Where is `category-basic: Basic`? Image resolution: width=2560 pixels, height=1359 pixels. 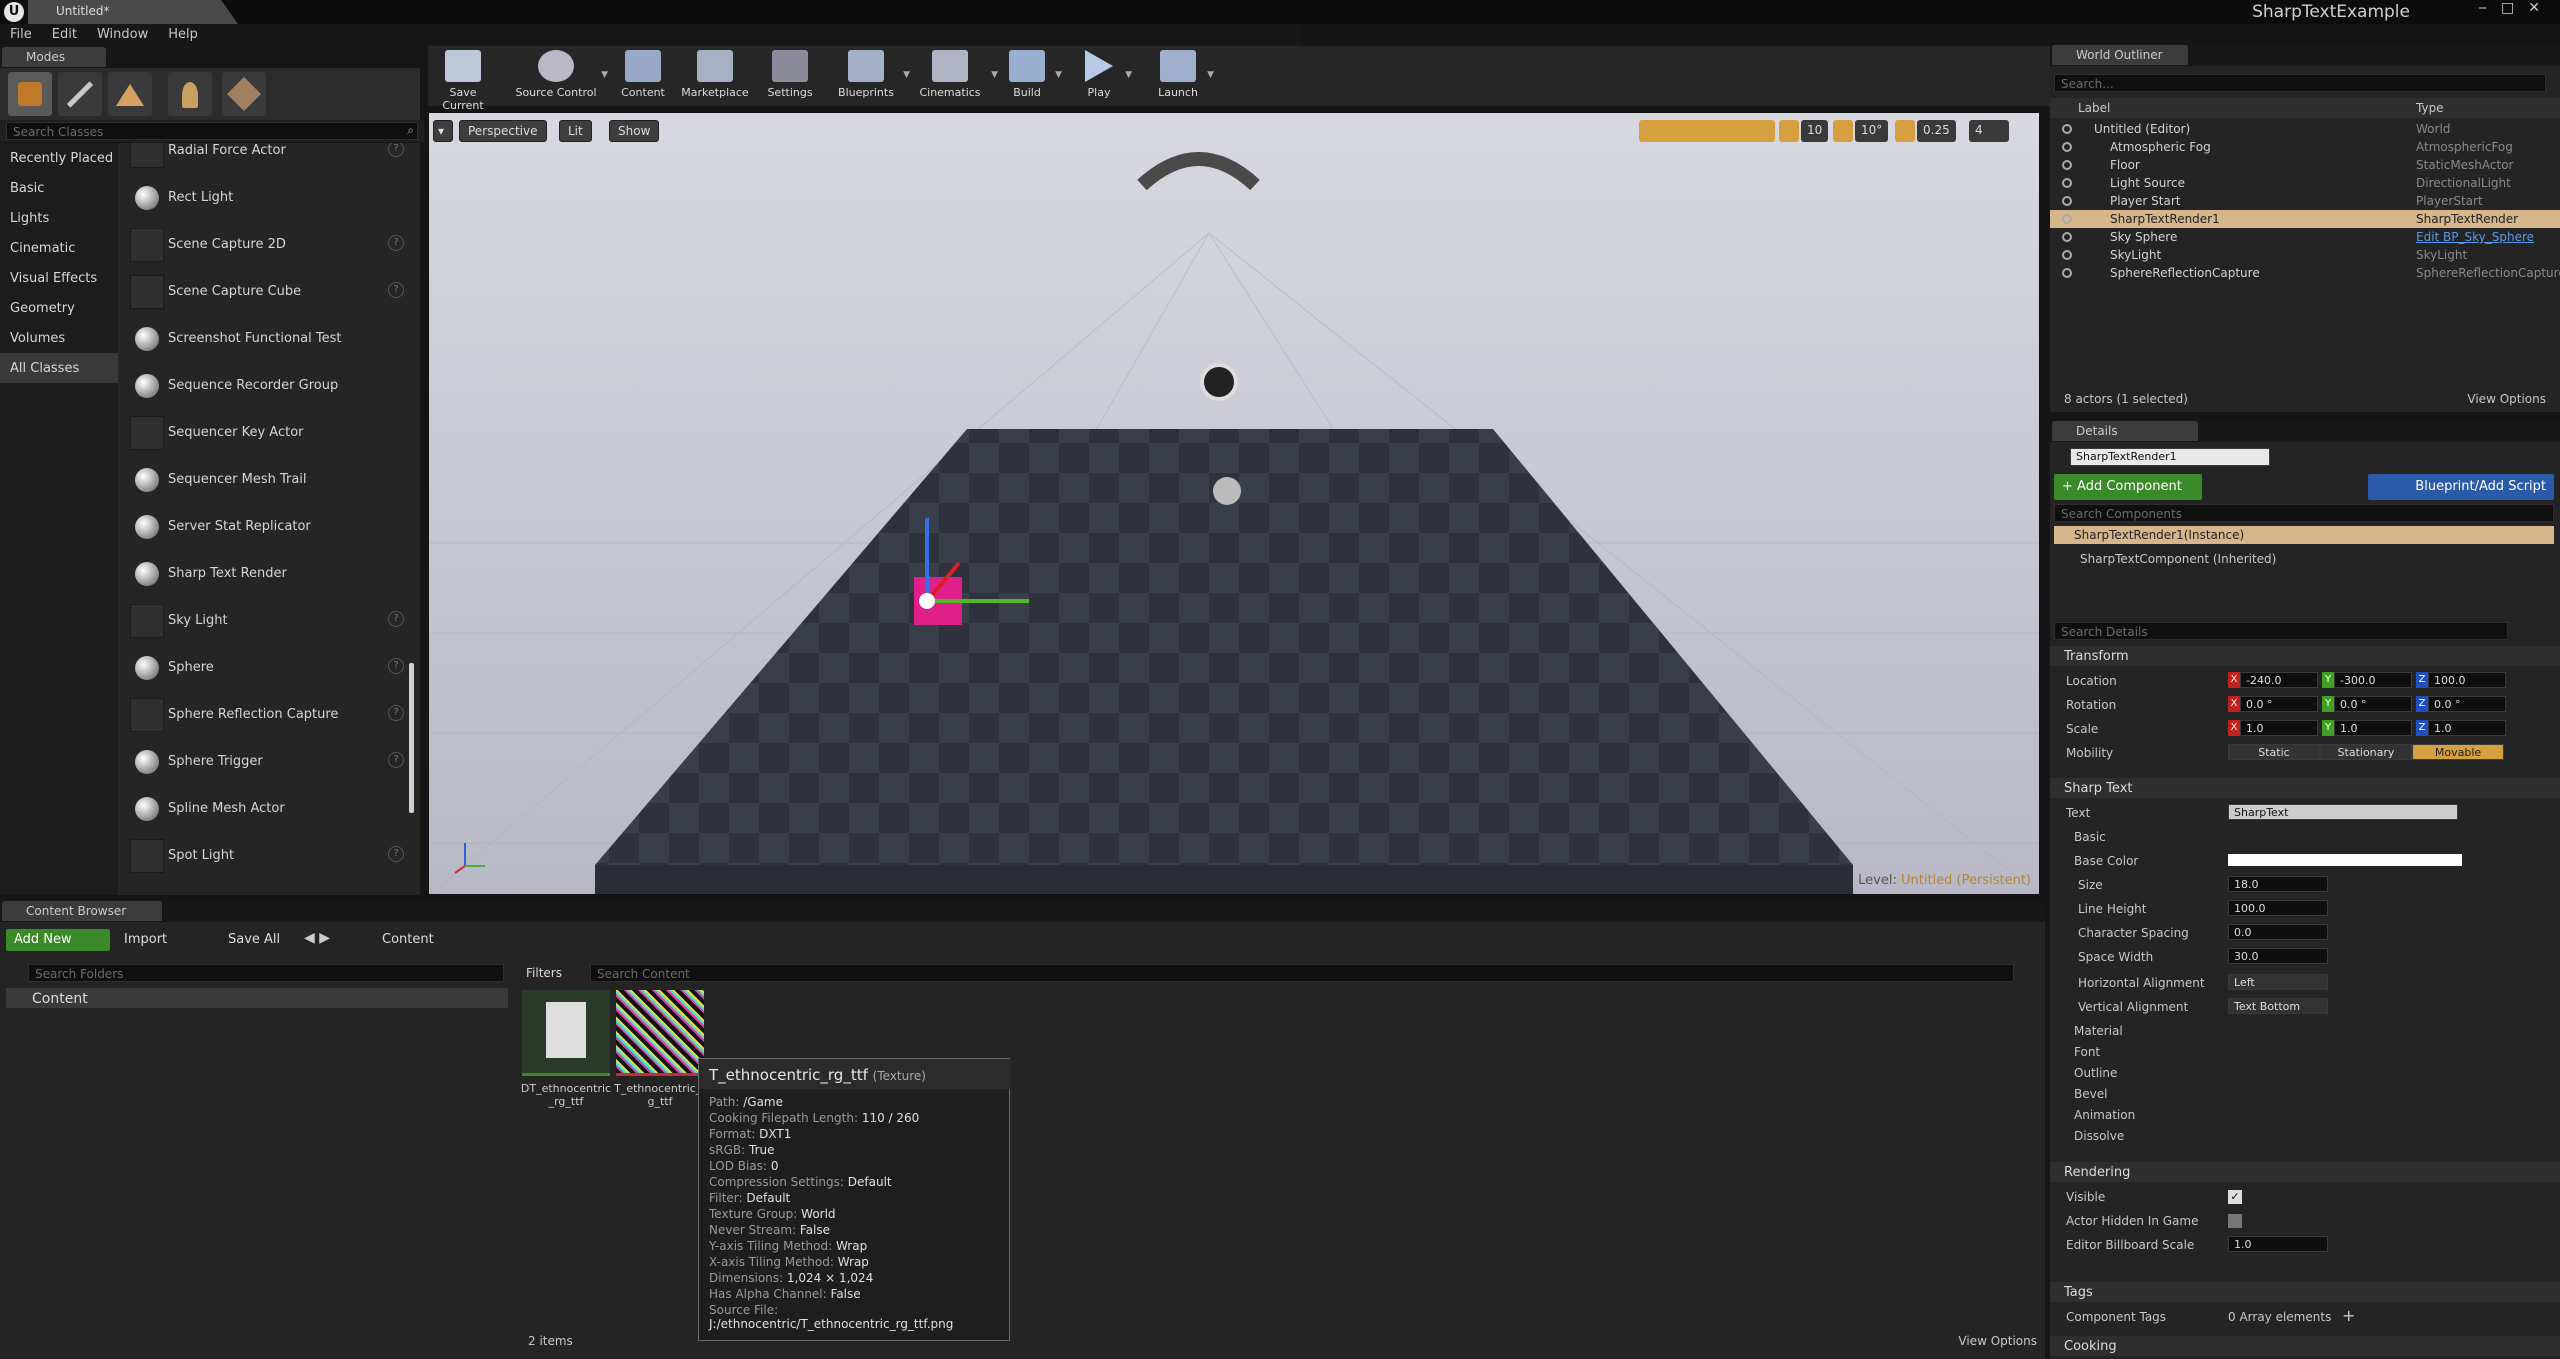 category-basic: Basic is located at coordinates (59, 188).